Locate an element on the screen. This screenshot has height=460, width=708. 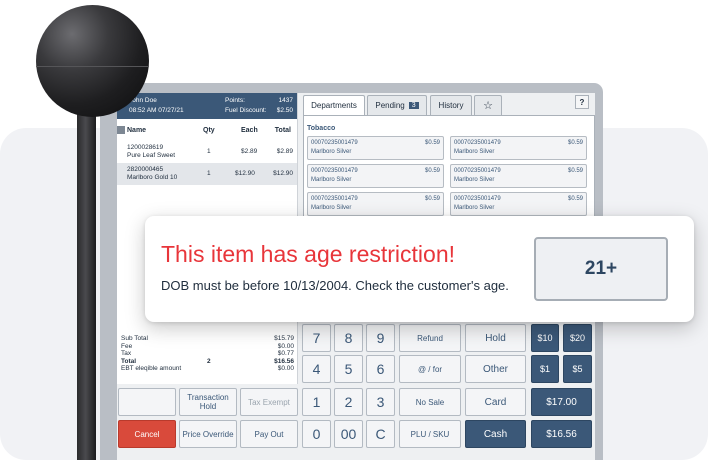
key-2: 2 is located at coordinates (348, 402).